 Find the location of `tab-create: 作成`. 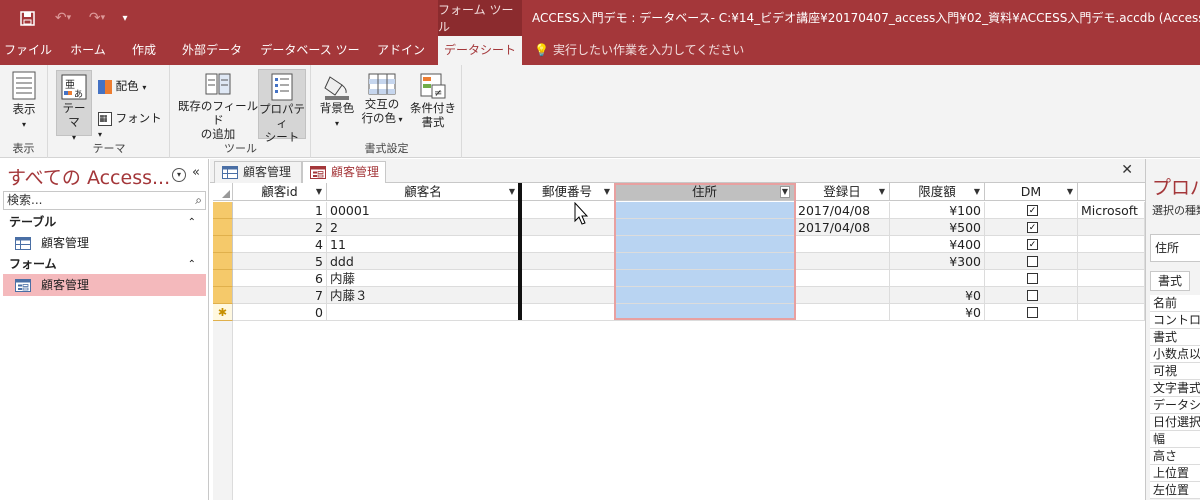

tab-create: 作成 is located at coordinates (144, 50).